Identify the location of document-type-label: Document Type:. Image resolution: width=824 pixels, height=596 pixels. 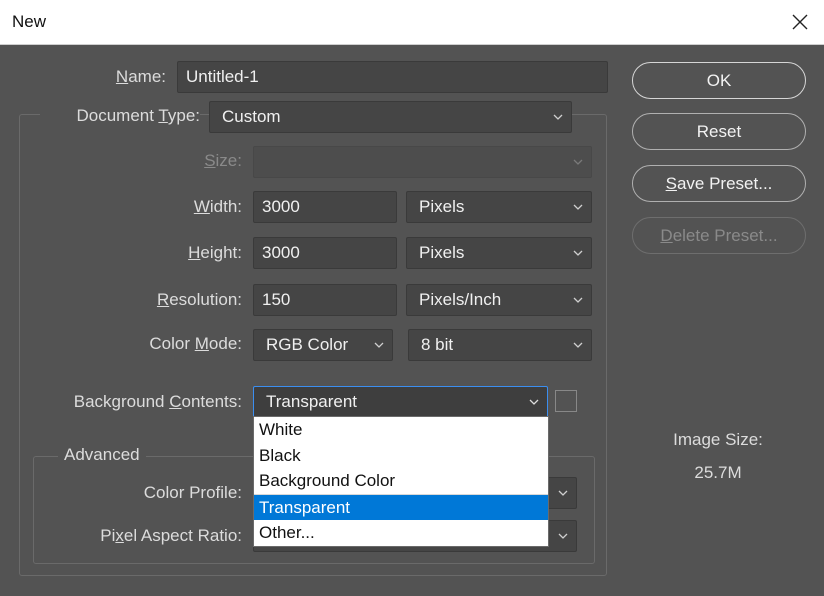
(120, 116).